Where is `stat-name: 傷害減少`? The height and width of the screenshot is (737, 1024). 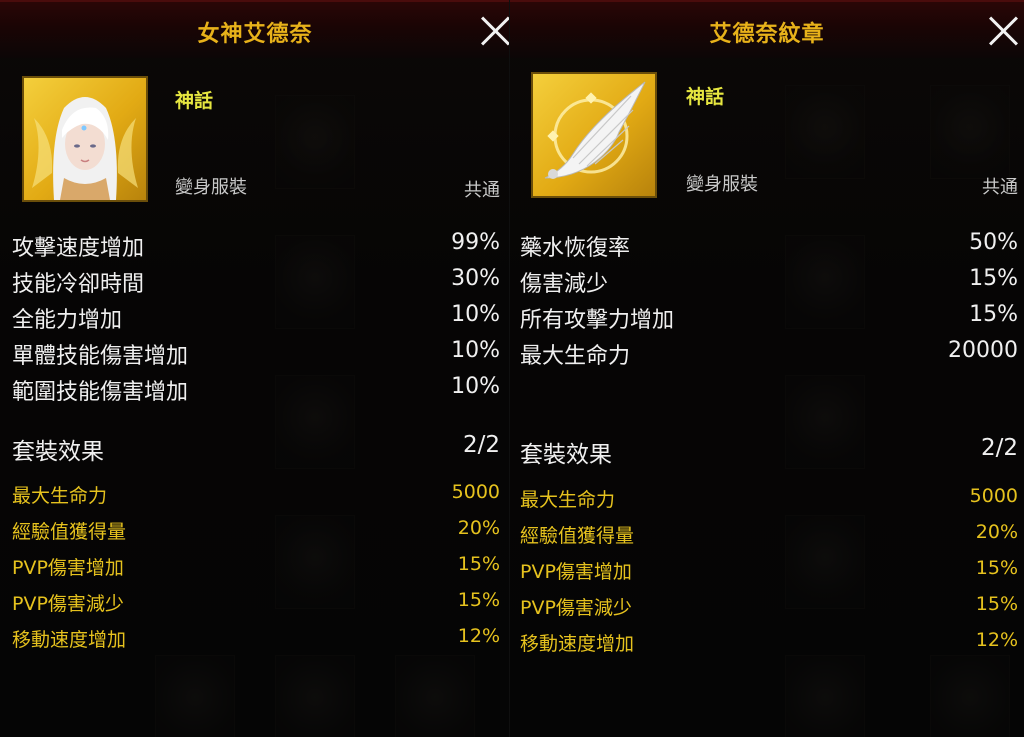
stat-name: 傷害減少 is located at coordinates (564, 284).